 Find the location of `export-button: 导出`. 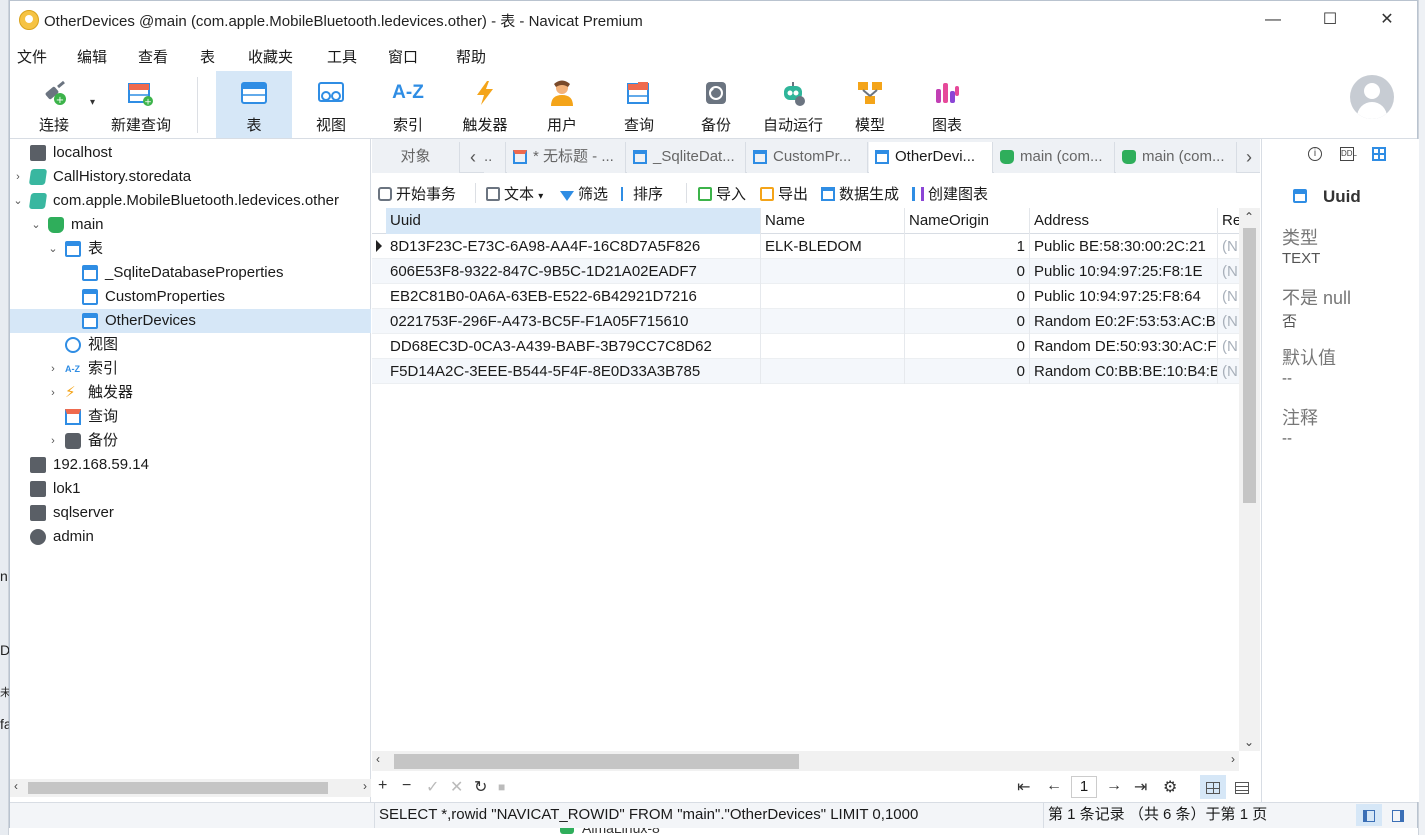

export-button: 导出 is located at coordinates (784, 193).